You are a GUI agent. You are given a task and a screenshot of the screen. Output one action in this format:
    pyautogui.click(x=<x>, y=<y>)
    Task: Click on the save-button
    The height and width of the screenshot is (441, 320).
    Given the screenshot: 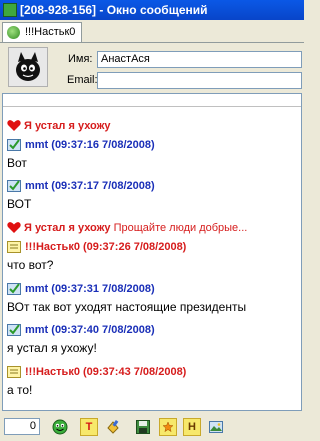 What is the action you would take?
    pyautogui.click(x=143, y=427)
    